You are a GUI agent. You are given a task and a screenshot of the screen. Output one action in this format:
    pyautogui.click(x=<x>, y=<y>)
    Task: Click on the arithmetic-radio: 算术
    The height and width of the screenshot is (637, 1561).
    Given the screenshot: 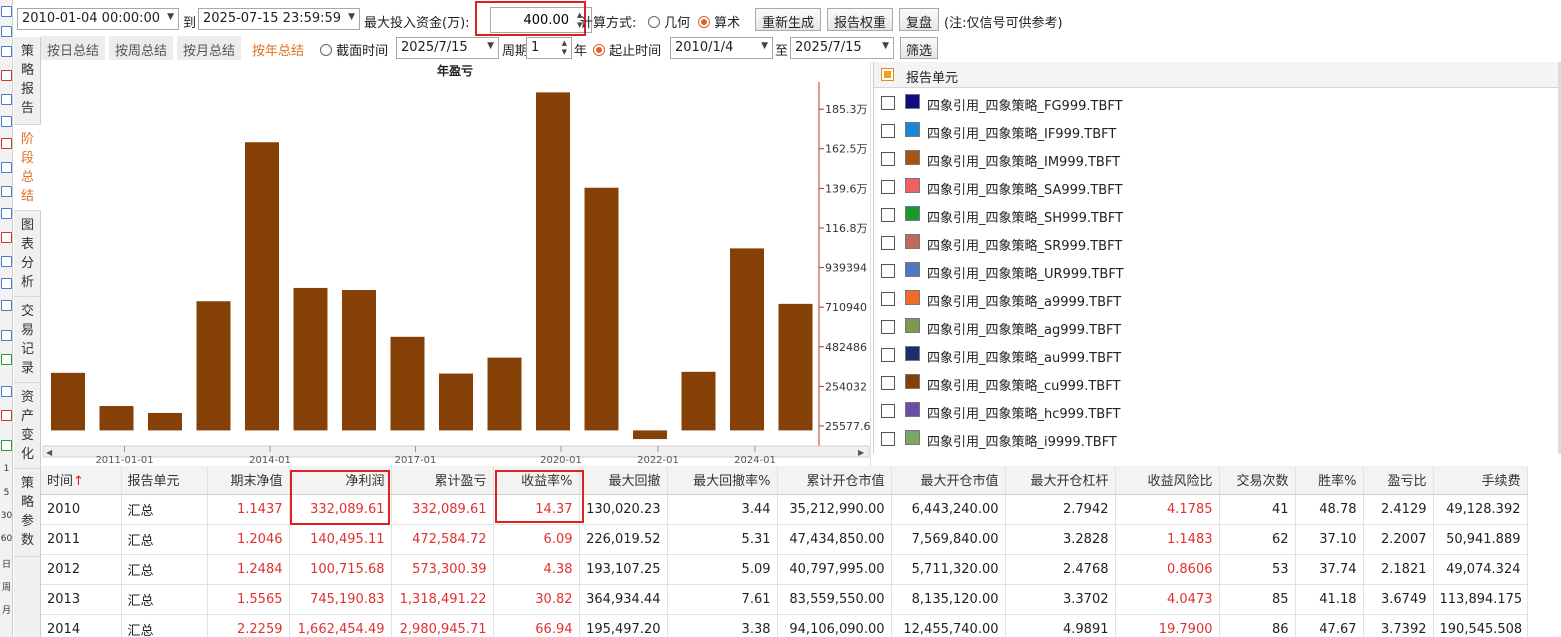 What is the action you would take?
    pyautogui.click(x=719, y=21)
    